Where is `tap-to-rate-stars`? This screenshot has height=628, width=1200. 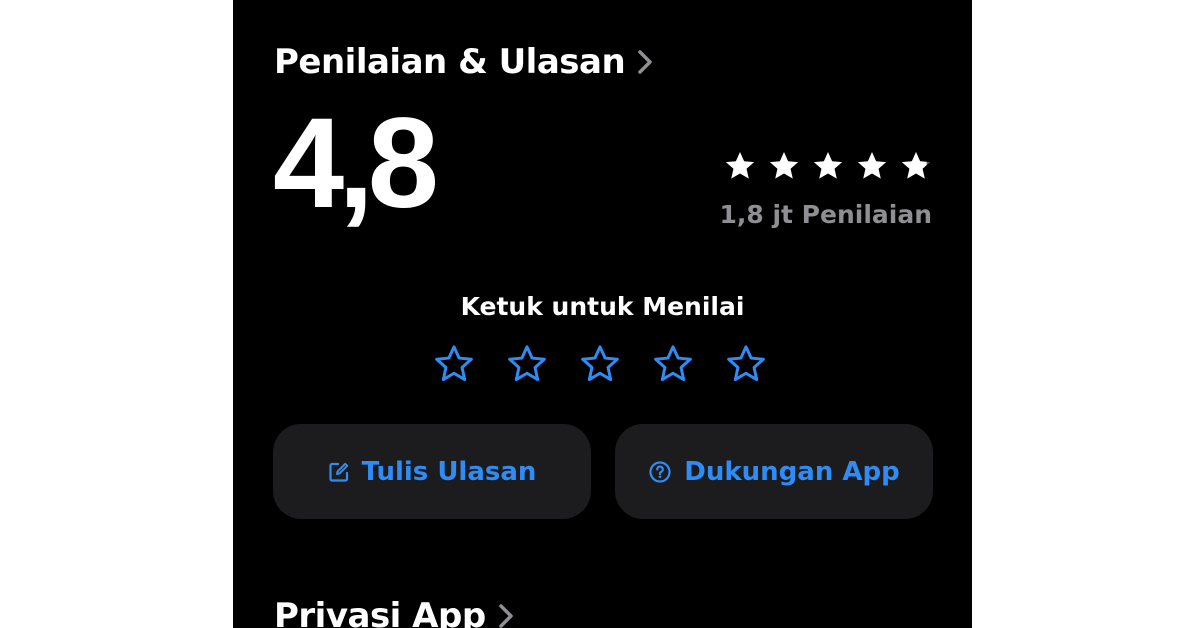
tap-to-rate-stars is located at coordinates (600, 364).